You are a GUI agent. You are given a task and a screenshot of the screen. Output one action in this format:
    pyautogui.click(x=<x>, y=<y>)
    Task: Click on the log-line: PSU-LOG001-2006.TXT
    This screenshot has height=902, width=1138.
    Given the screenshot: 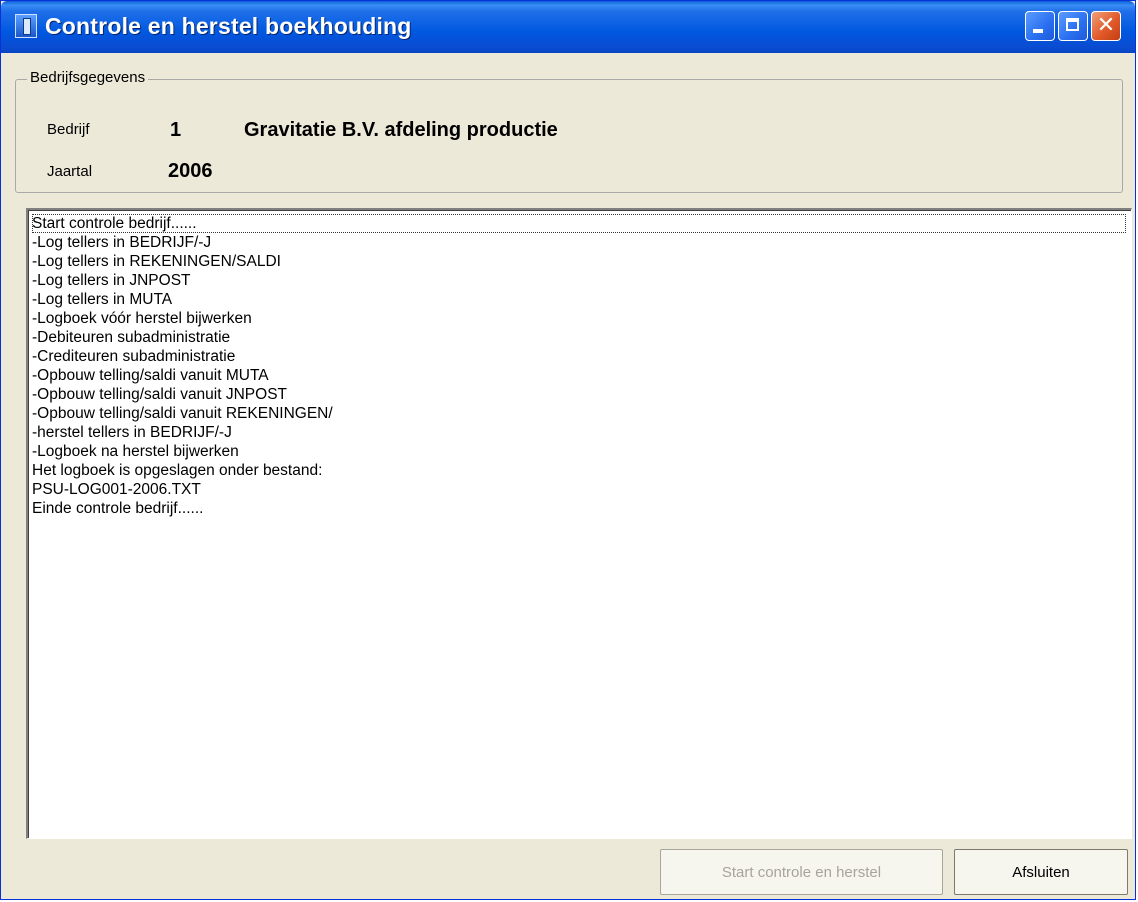 What is the action you would take?
    pyautogui.click(x=581, y=489)
    